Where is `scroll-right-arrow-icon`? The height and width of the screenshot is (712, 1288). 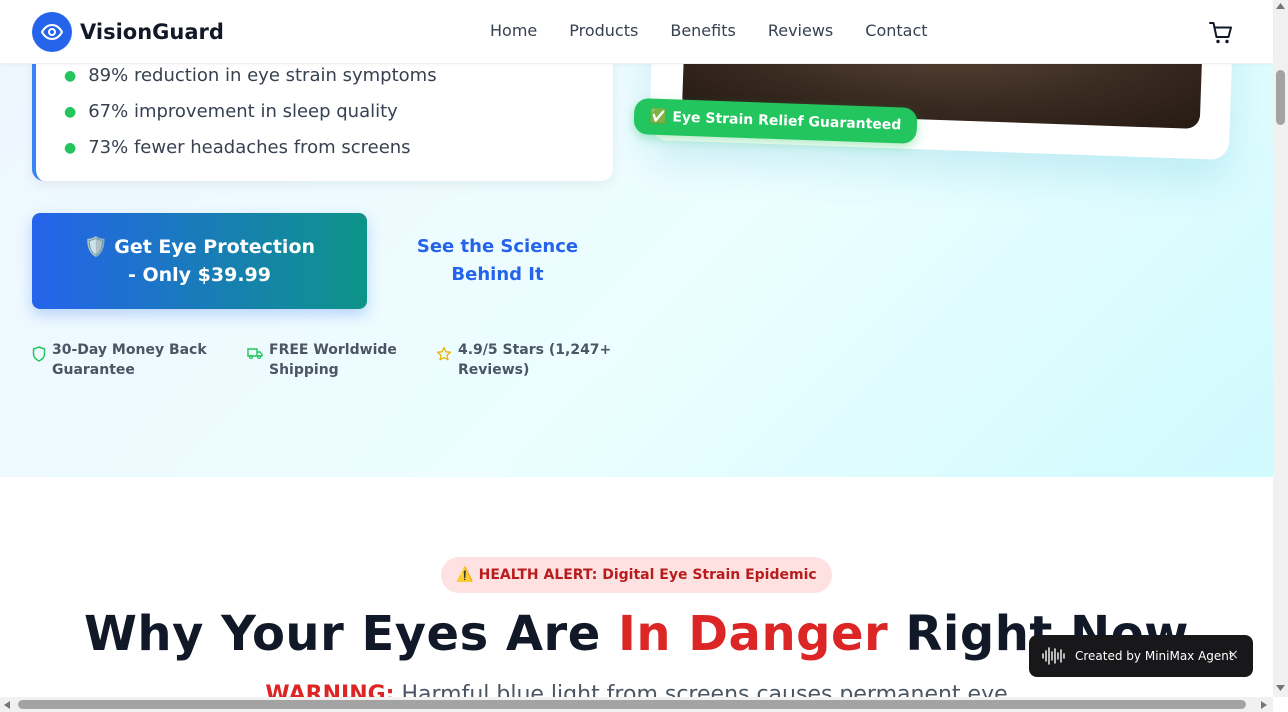 scroll-right-arrow-icon is located at coordinates (1264, 705).